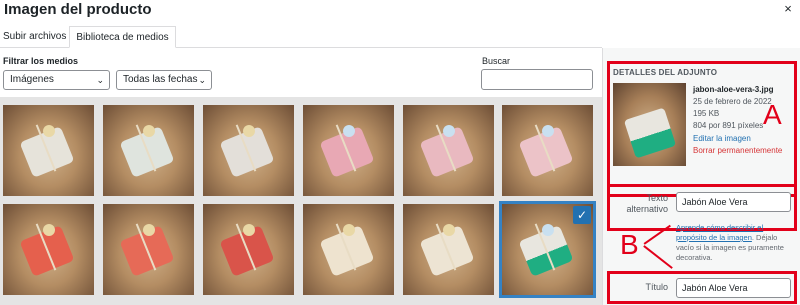  Describe the element at coordinates (706, 113) in the screenshot. I see `attachment-filesize: 195 KB` at that location.